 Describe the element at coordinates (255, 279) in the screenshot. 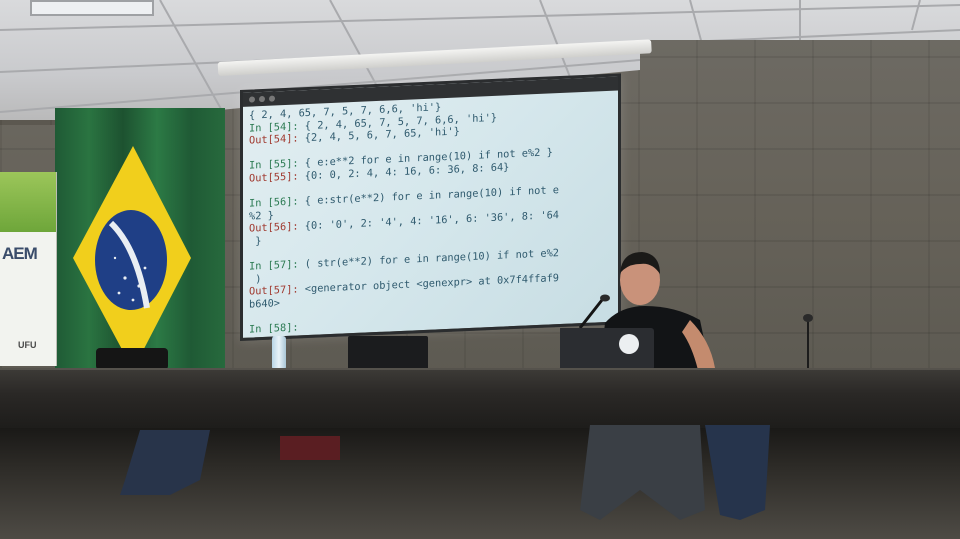

I see `terminal-code: )` at that location.